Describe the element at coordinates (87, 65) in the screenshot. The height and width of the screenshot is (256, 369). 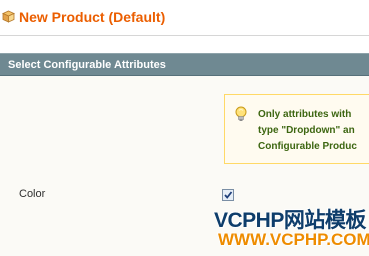
I see `section-title: Select Configurable Attributes` at that location.